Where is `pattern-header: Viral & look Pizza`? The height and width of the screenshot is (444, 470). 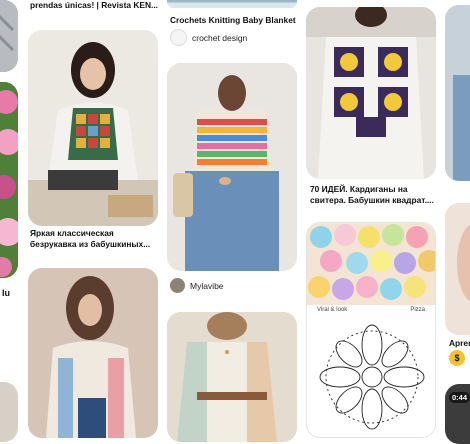
pattern-header: Viral & look Pizza is located at coordinates (371, 310).